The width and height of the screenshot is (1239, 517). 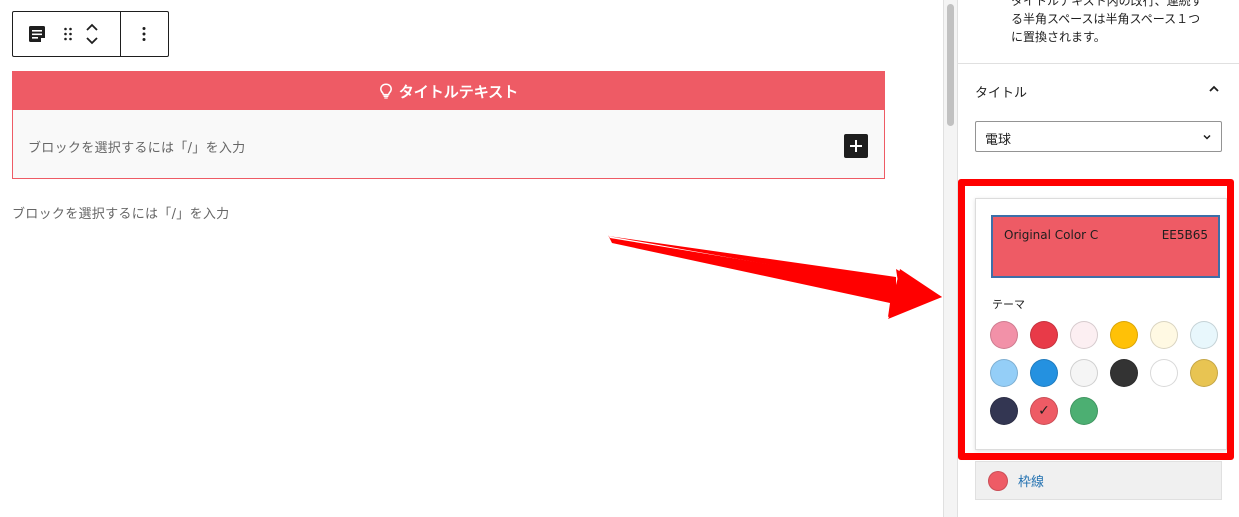 What do you see at coordinates (1098, 480) in the screenshot?
I see `border-color-control: 枠線` at bounding box center [1098, 480].